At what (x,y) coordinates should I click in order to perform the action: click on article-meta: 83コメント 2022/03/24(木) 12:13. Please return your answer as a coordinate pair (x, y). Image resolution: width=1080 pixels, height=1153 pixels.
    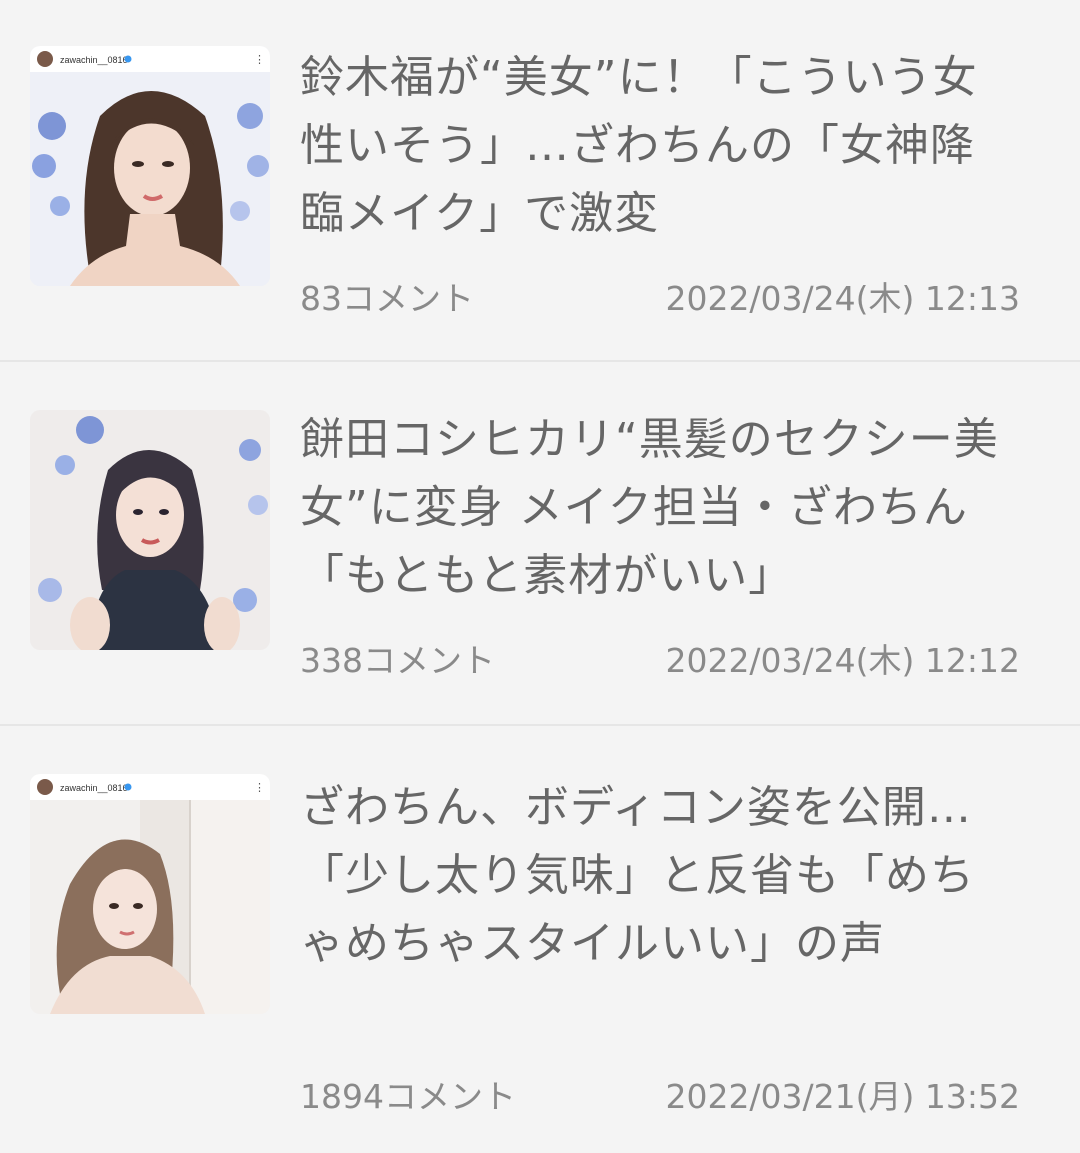
    Looking at the image, I should click on (660, 295).